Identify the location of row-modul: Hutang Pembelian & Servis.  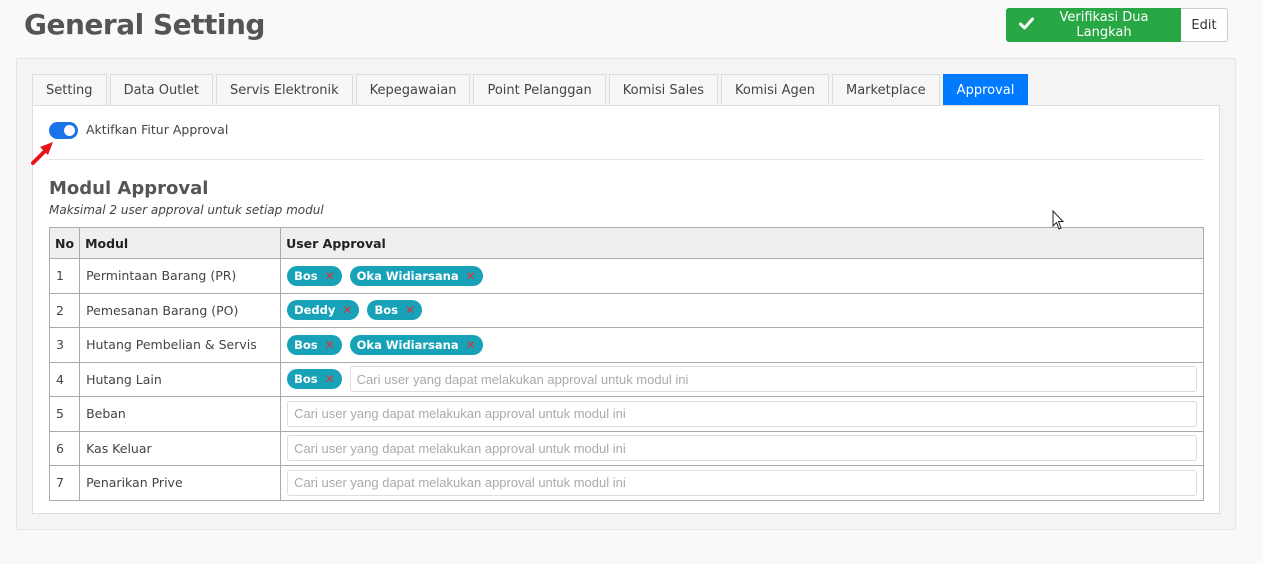
(180, 345).